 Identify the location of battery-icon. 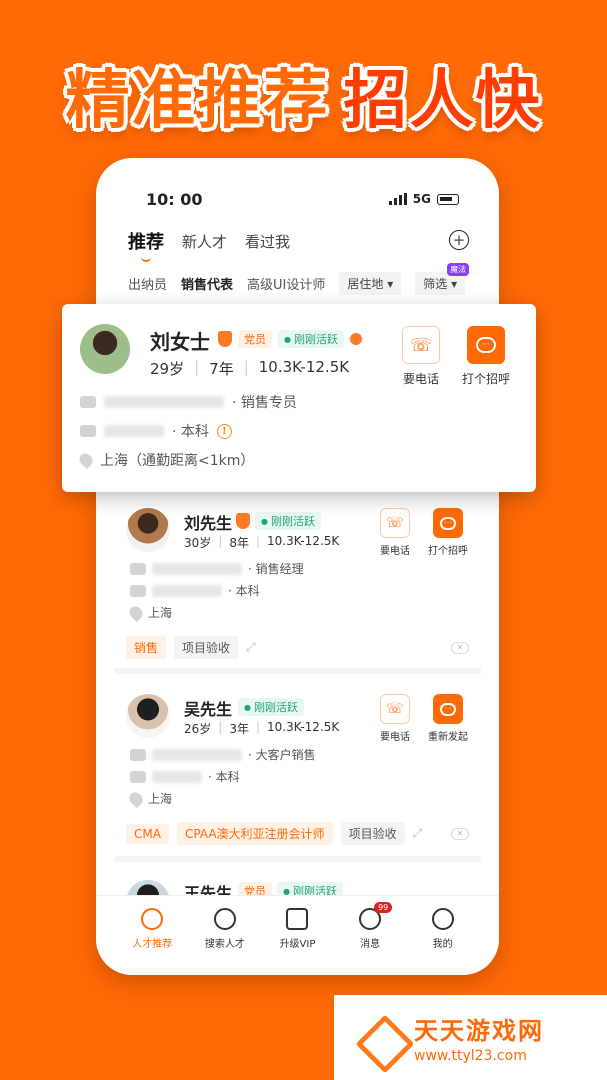
(448, 199).